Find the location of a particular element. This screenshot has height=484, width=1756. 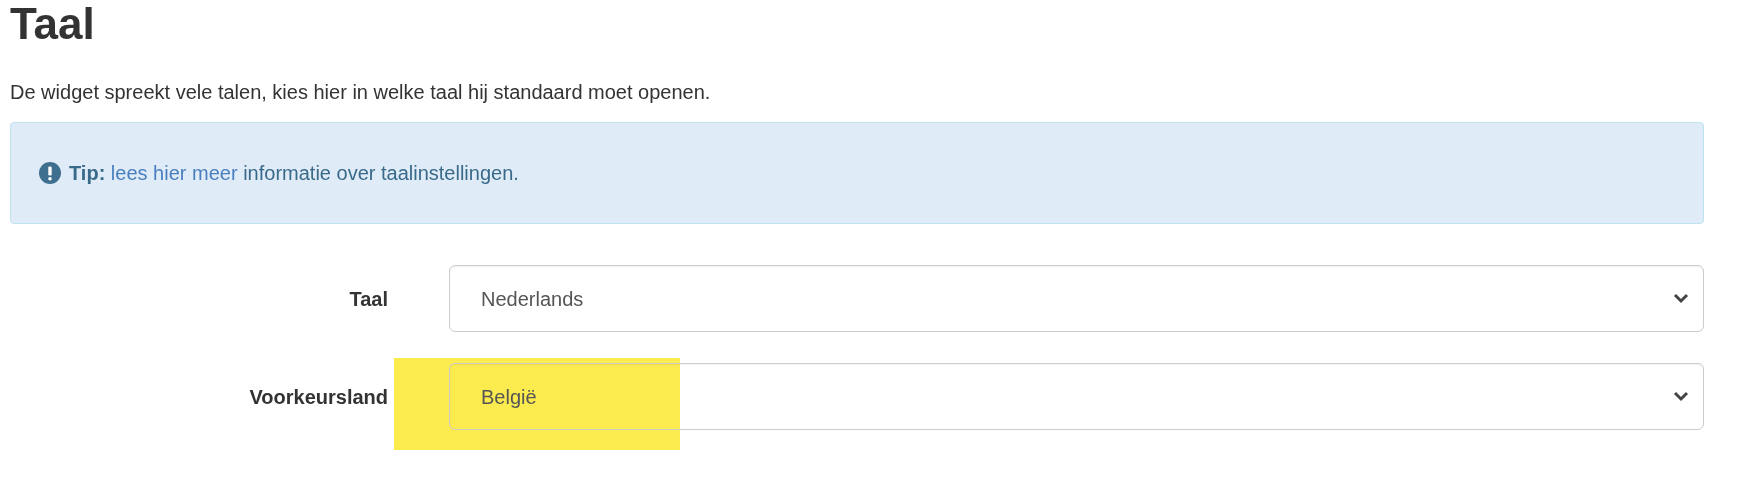

tip-text: Tip: lees hier meer informatie over taalinstellingen. is located at coordinates (294, 173).